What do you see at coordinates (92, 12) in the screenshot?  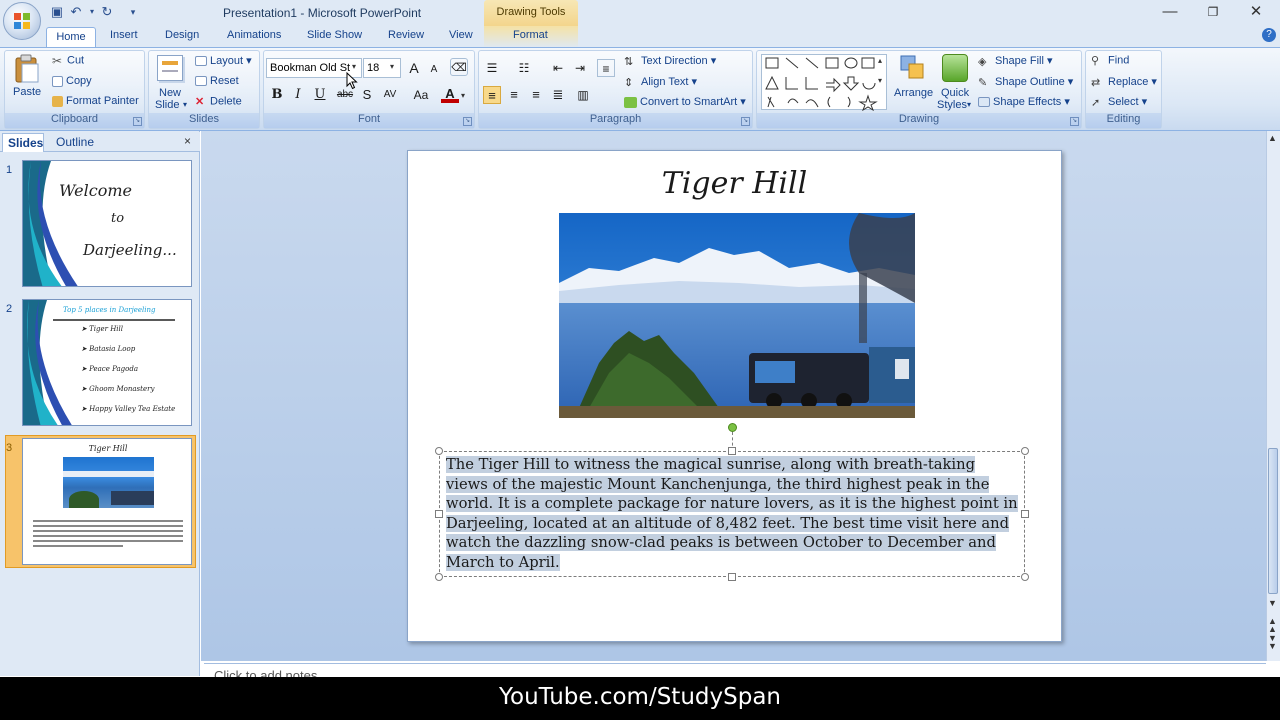 I see `undo-dropdown-icon: ▾` at bounding box center [92, 12].